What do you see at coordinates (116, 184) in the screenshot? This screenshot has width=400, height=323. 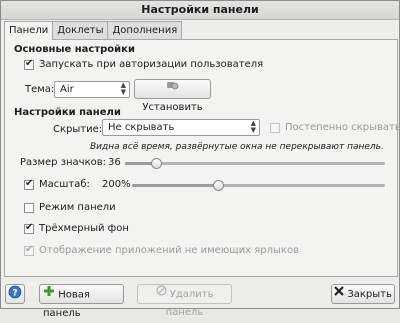 I see `scale-value: 200%` at bounding box center [116, 184].